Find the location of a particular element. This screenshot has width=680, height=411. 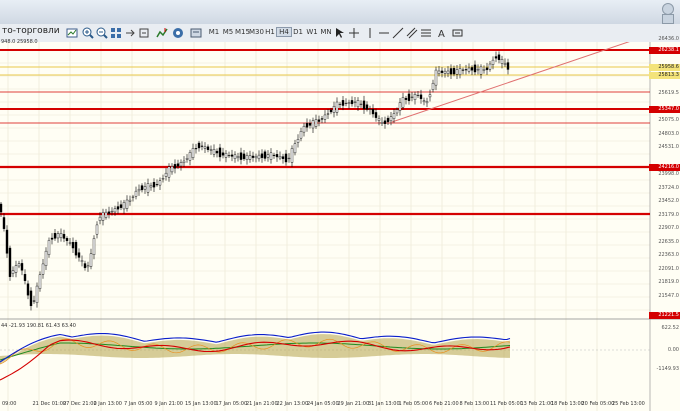

price-label: 23998.0 is located at coordinates (668, 174).